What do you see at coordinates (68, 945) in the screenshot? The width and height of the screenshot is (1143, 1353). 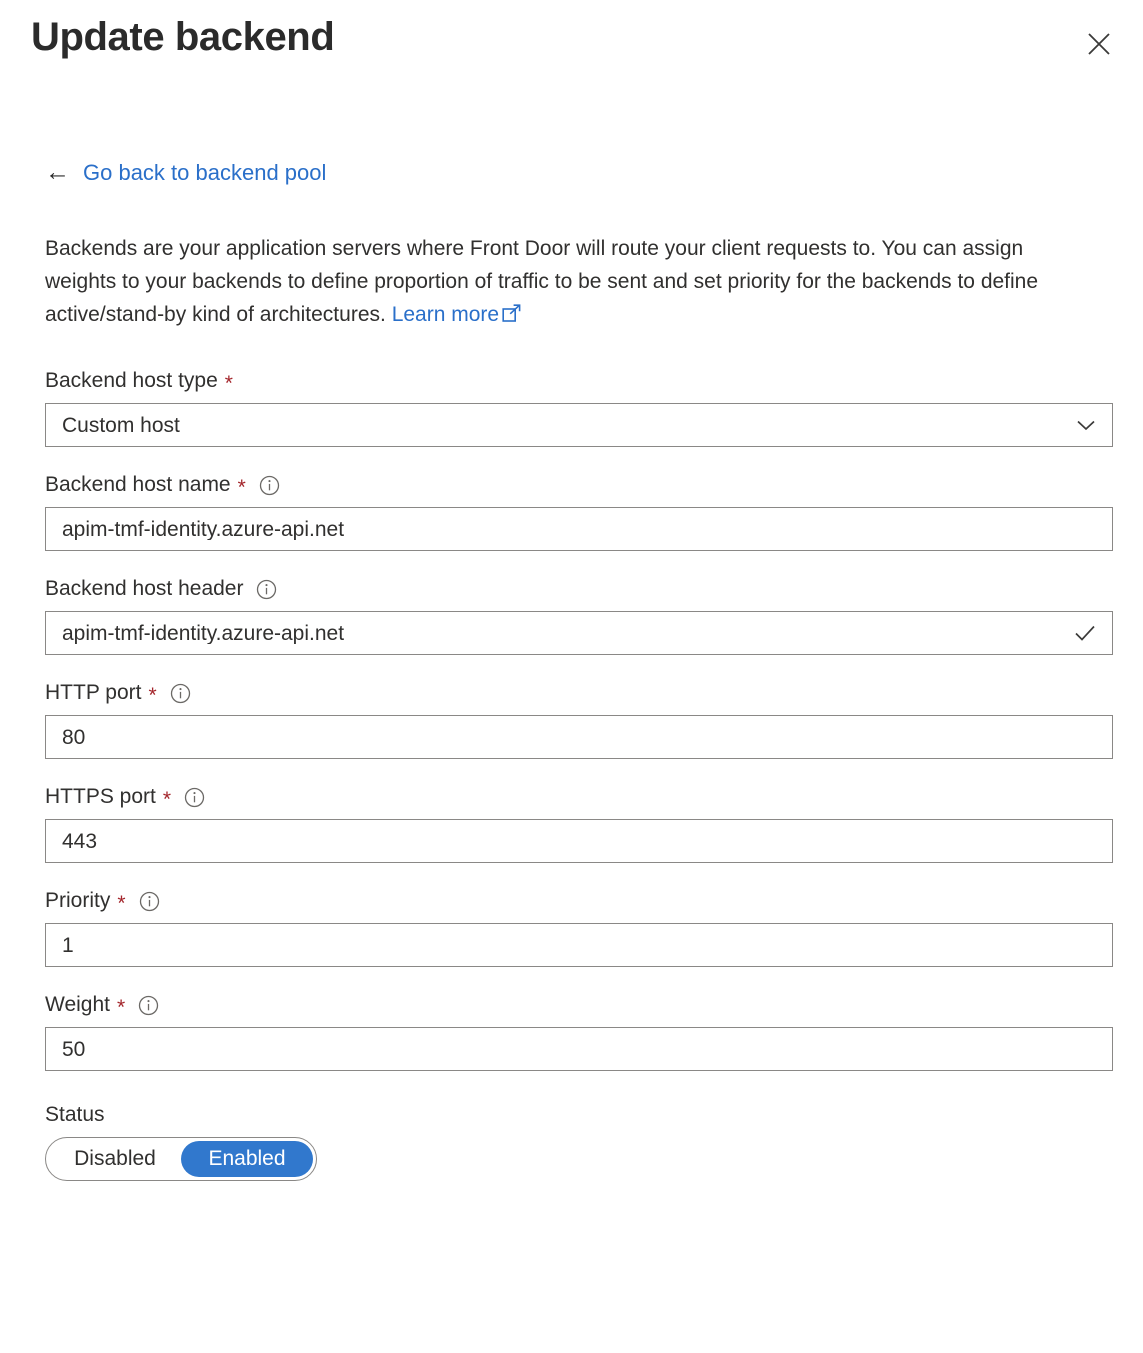 I see `priority-value: 1` at bounding box center [68, 945].